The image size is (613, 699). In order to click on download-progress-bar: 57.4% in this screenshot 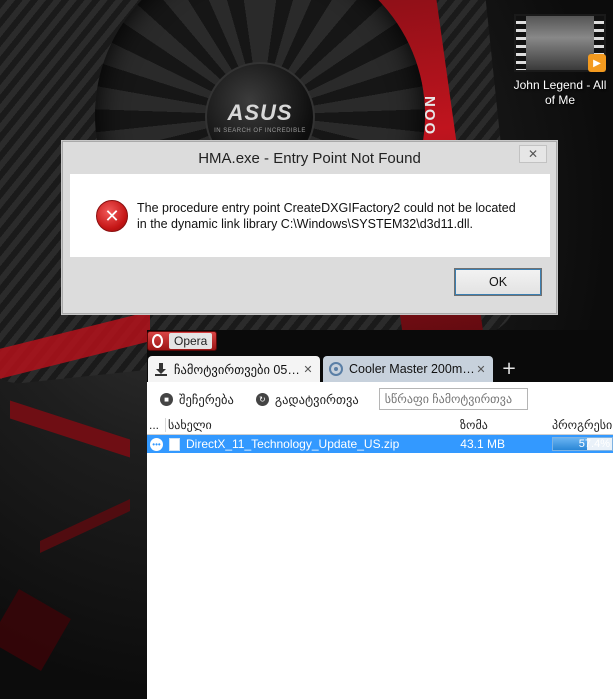, I will do `click(582, 444)`.